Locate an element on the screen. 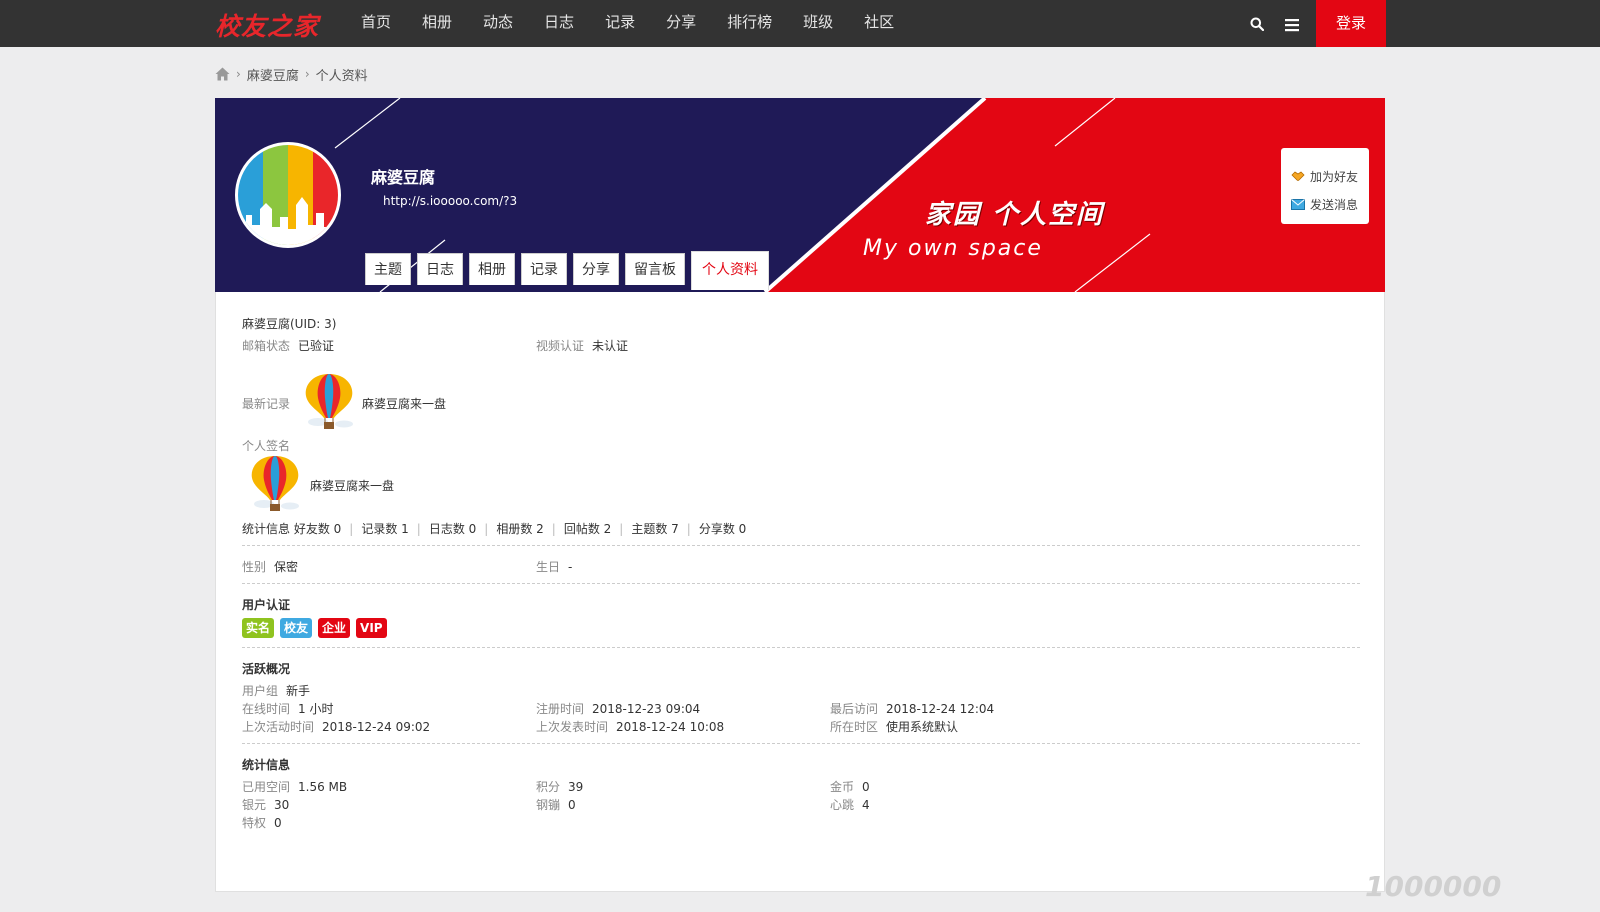  stat-records: 记录数 1 is located at coordinates (384, 529).